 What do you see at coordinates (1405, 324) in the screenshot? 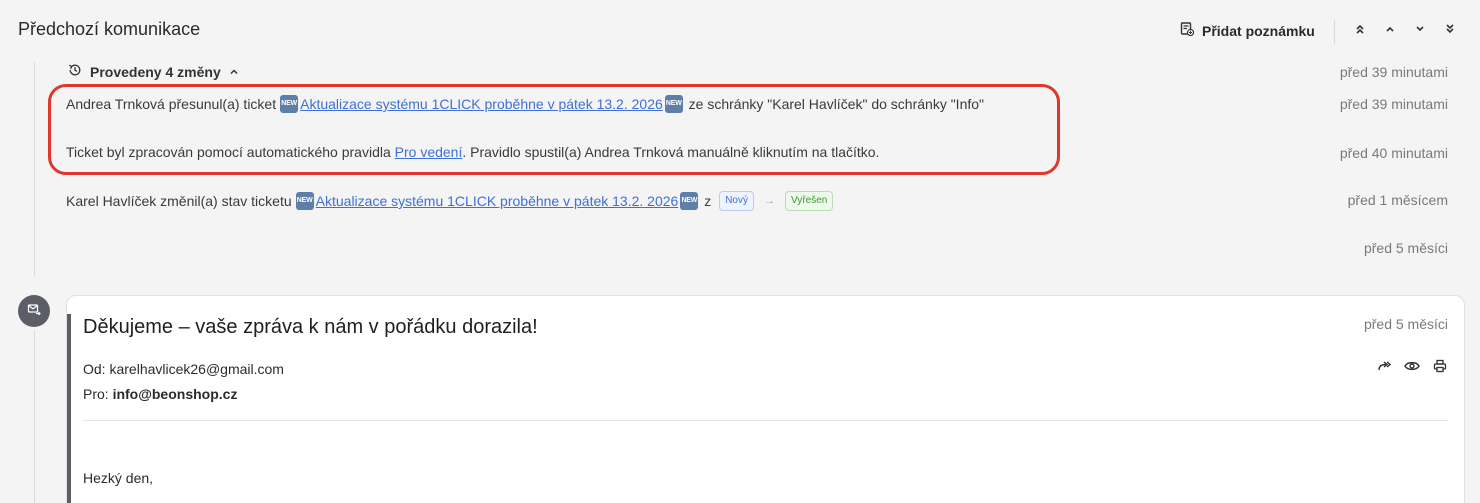
I see `email-timestamp: před 5 měsíci` at bounding box center [1405, 324].